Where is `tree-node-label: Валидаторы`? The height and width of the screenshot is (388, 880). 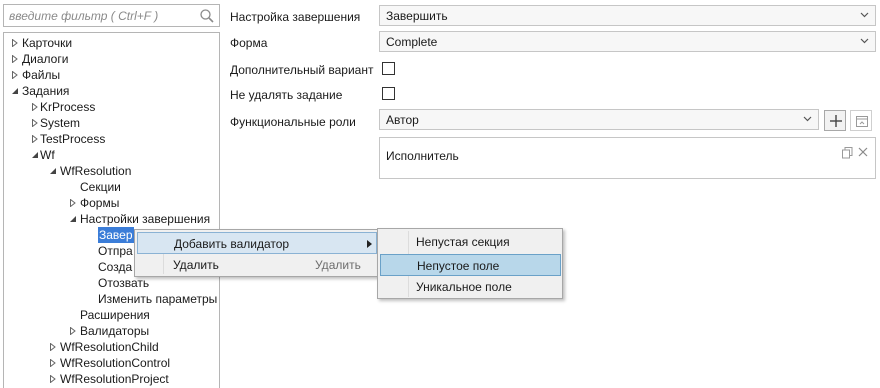
tree-node-label: Валидаторы is located at coordinates (115, 331).